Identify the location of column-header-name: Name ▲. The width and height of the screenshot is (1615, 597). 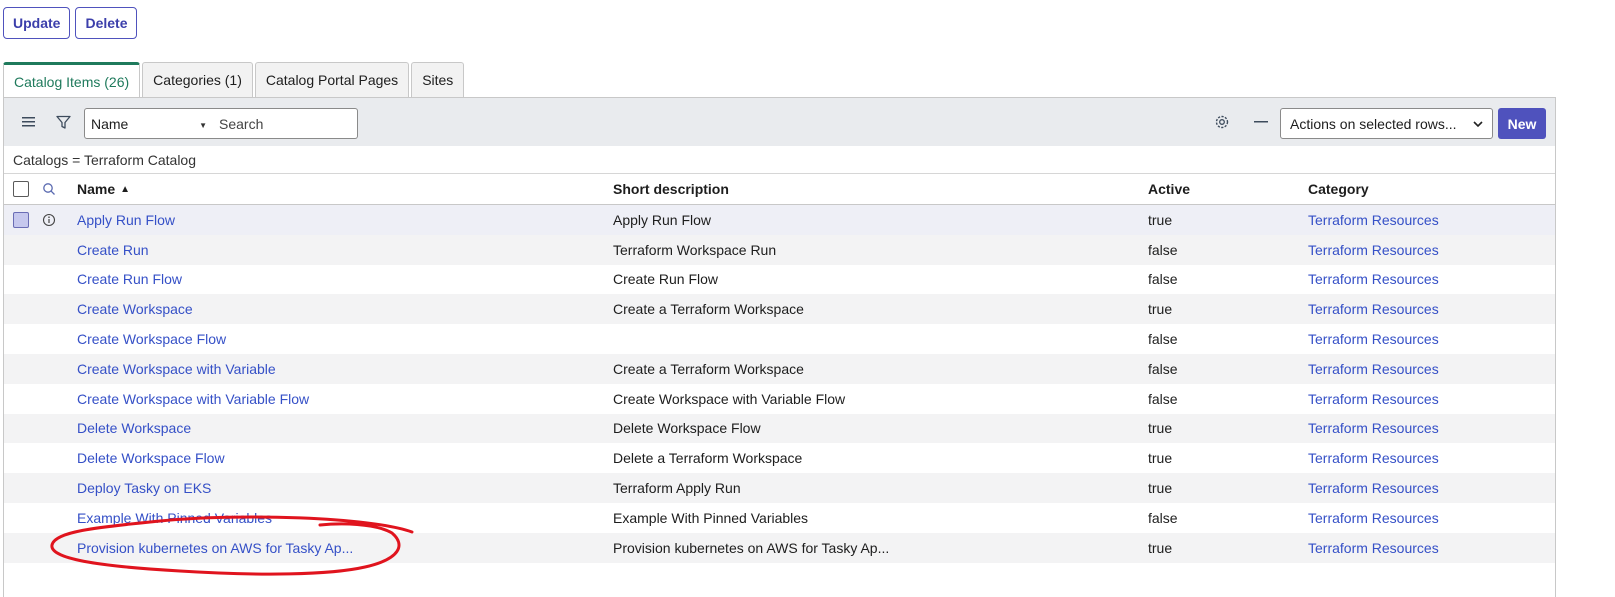
(103, 189).